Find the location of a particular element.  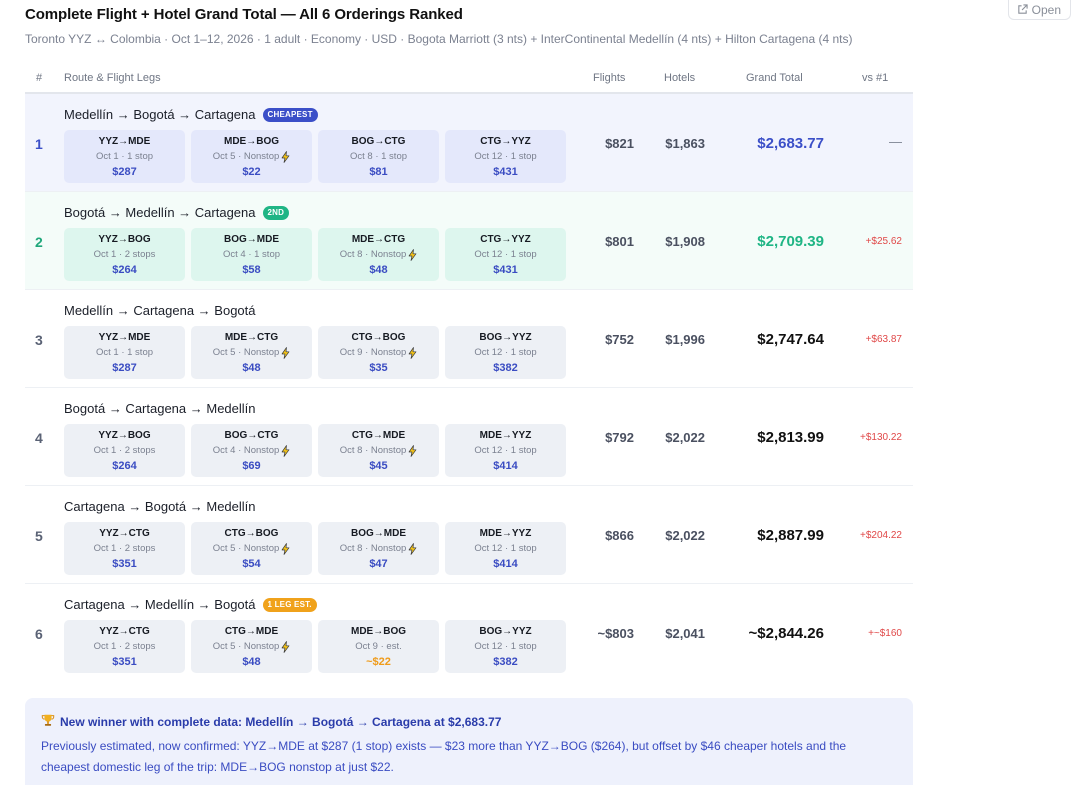

column-header-num: # is located at coordinates (39, 78).